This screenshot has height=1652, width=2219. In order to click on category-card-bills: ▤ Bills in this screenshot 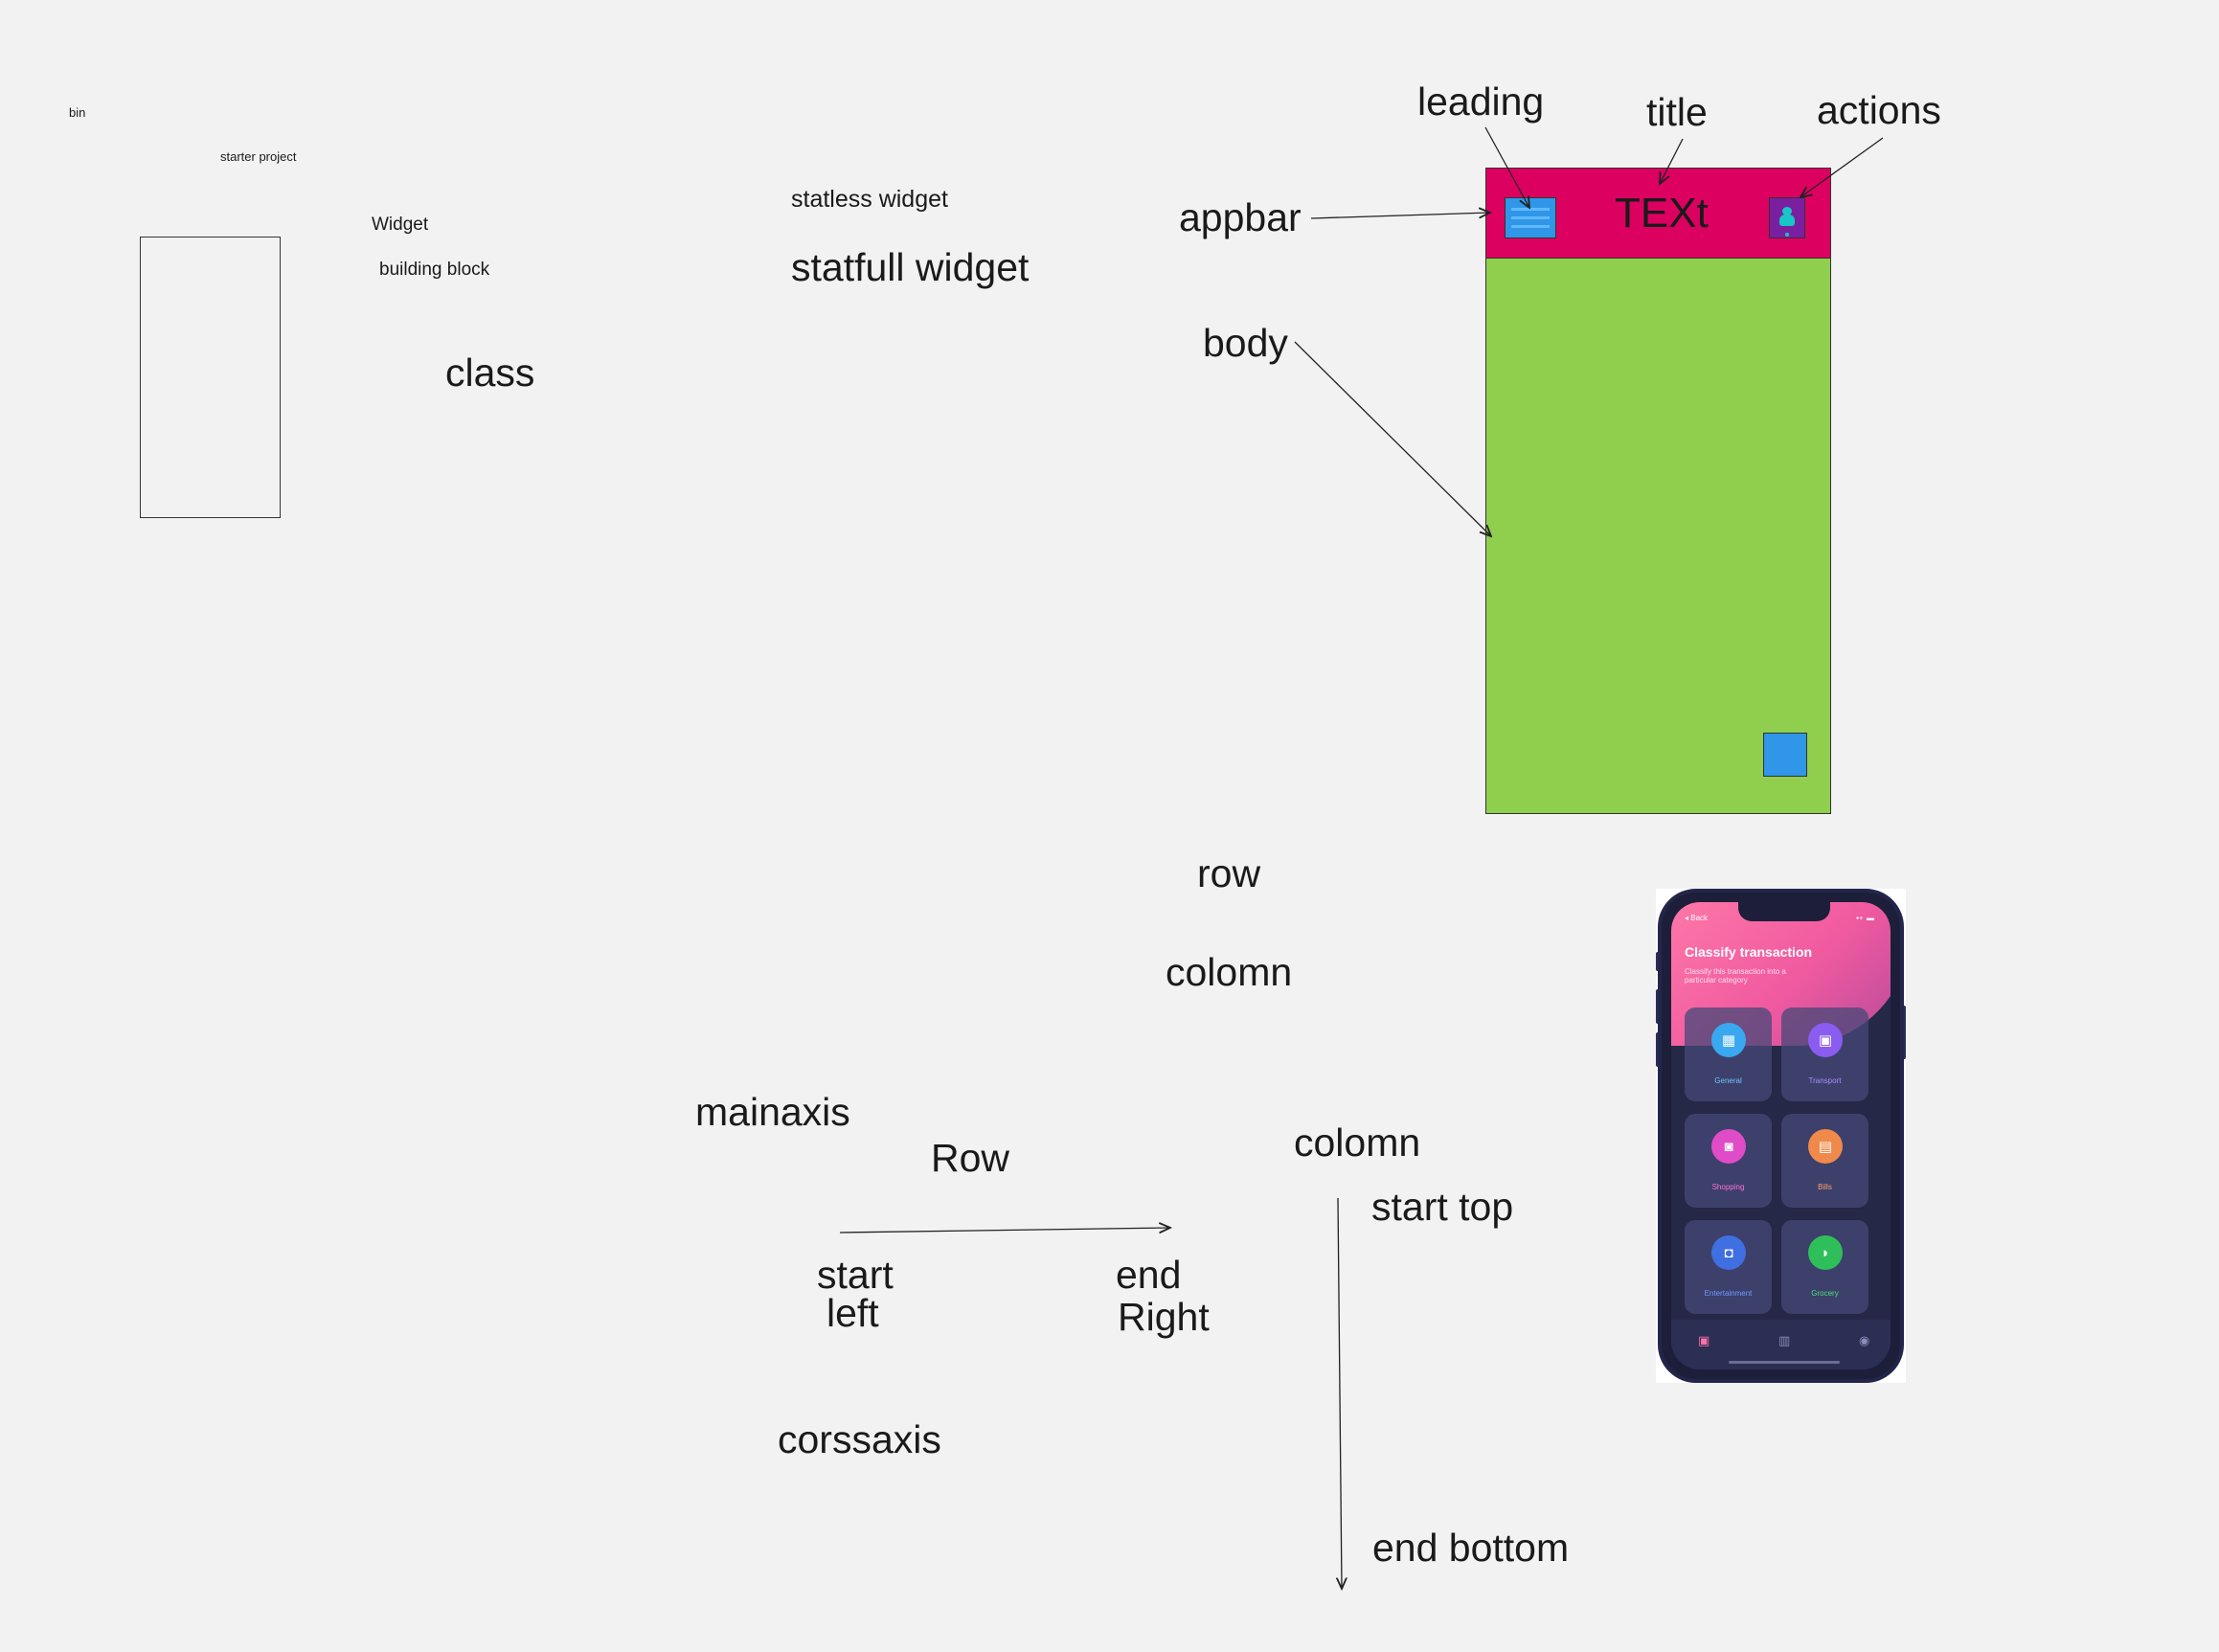, I will do `click(1824, 1161)`.